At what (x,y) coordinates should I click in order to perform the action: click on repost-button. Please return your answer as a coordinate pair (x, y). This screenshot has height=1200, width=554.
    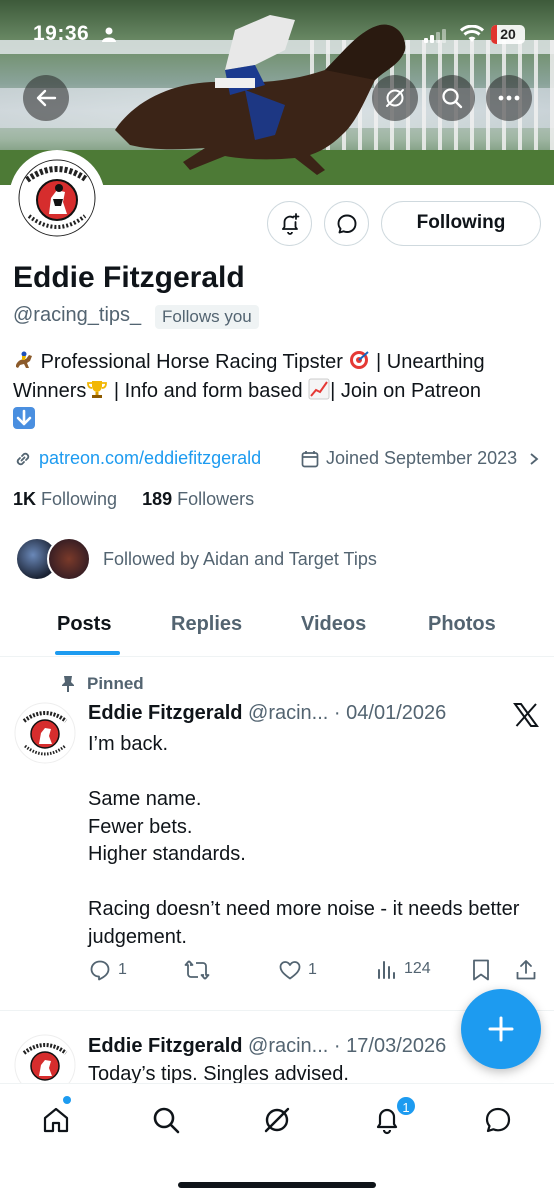
    Looking at the image, I should click on (200, 970).